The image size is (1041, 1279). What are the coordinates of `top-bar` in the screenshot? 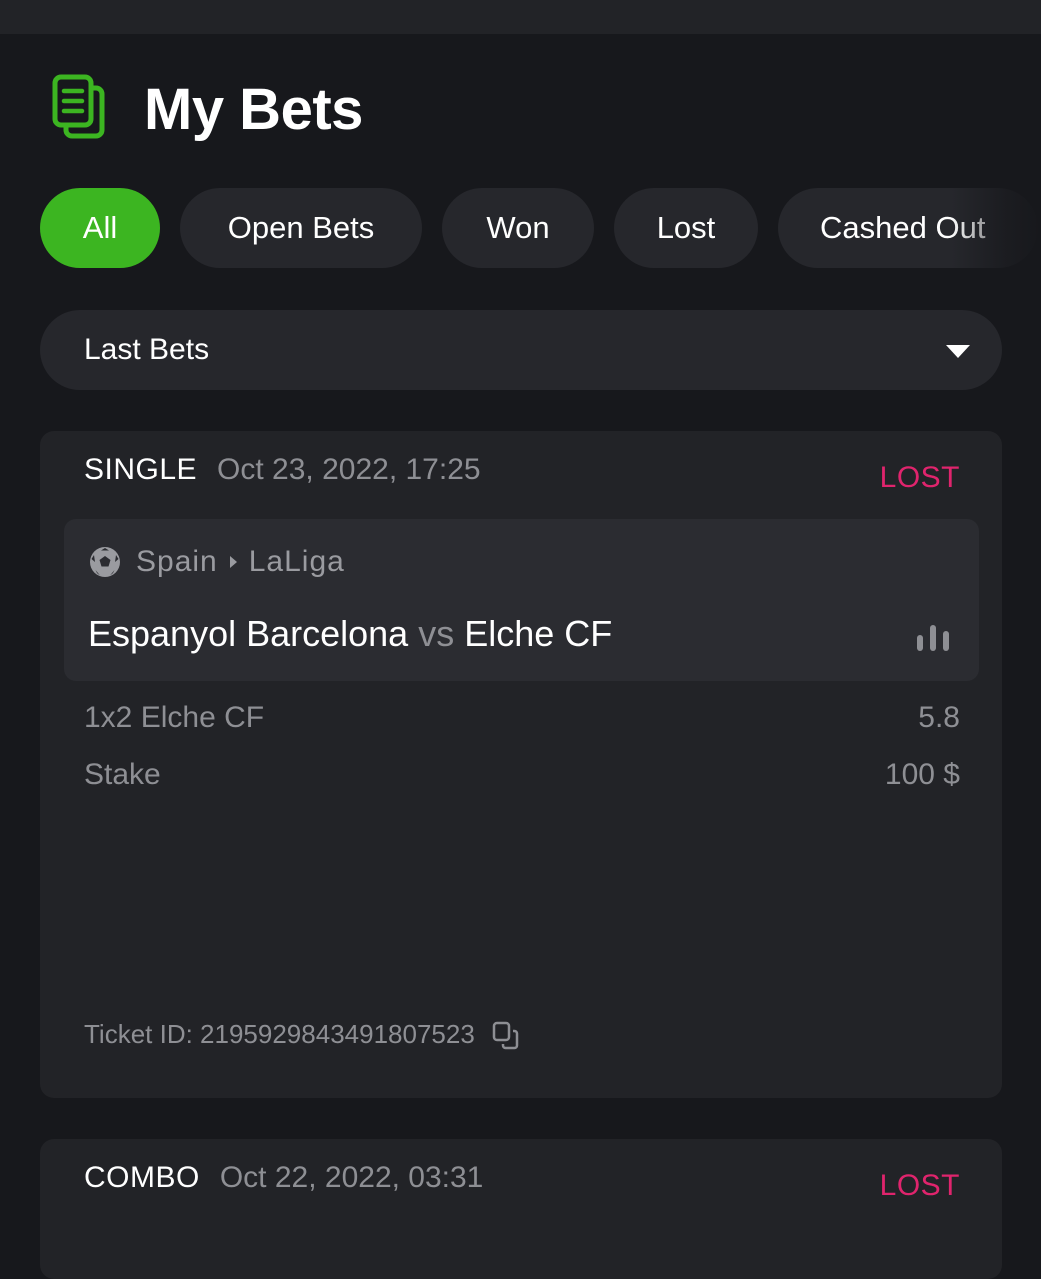 It's located at (520, 17).